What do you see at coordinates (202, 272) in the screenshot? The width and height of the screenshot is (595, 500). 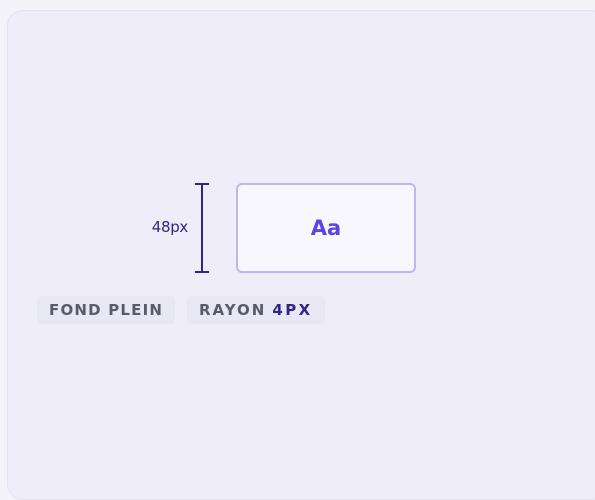 I see `measure-cap-bottom` at bounding box center [202, 272].